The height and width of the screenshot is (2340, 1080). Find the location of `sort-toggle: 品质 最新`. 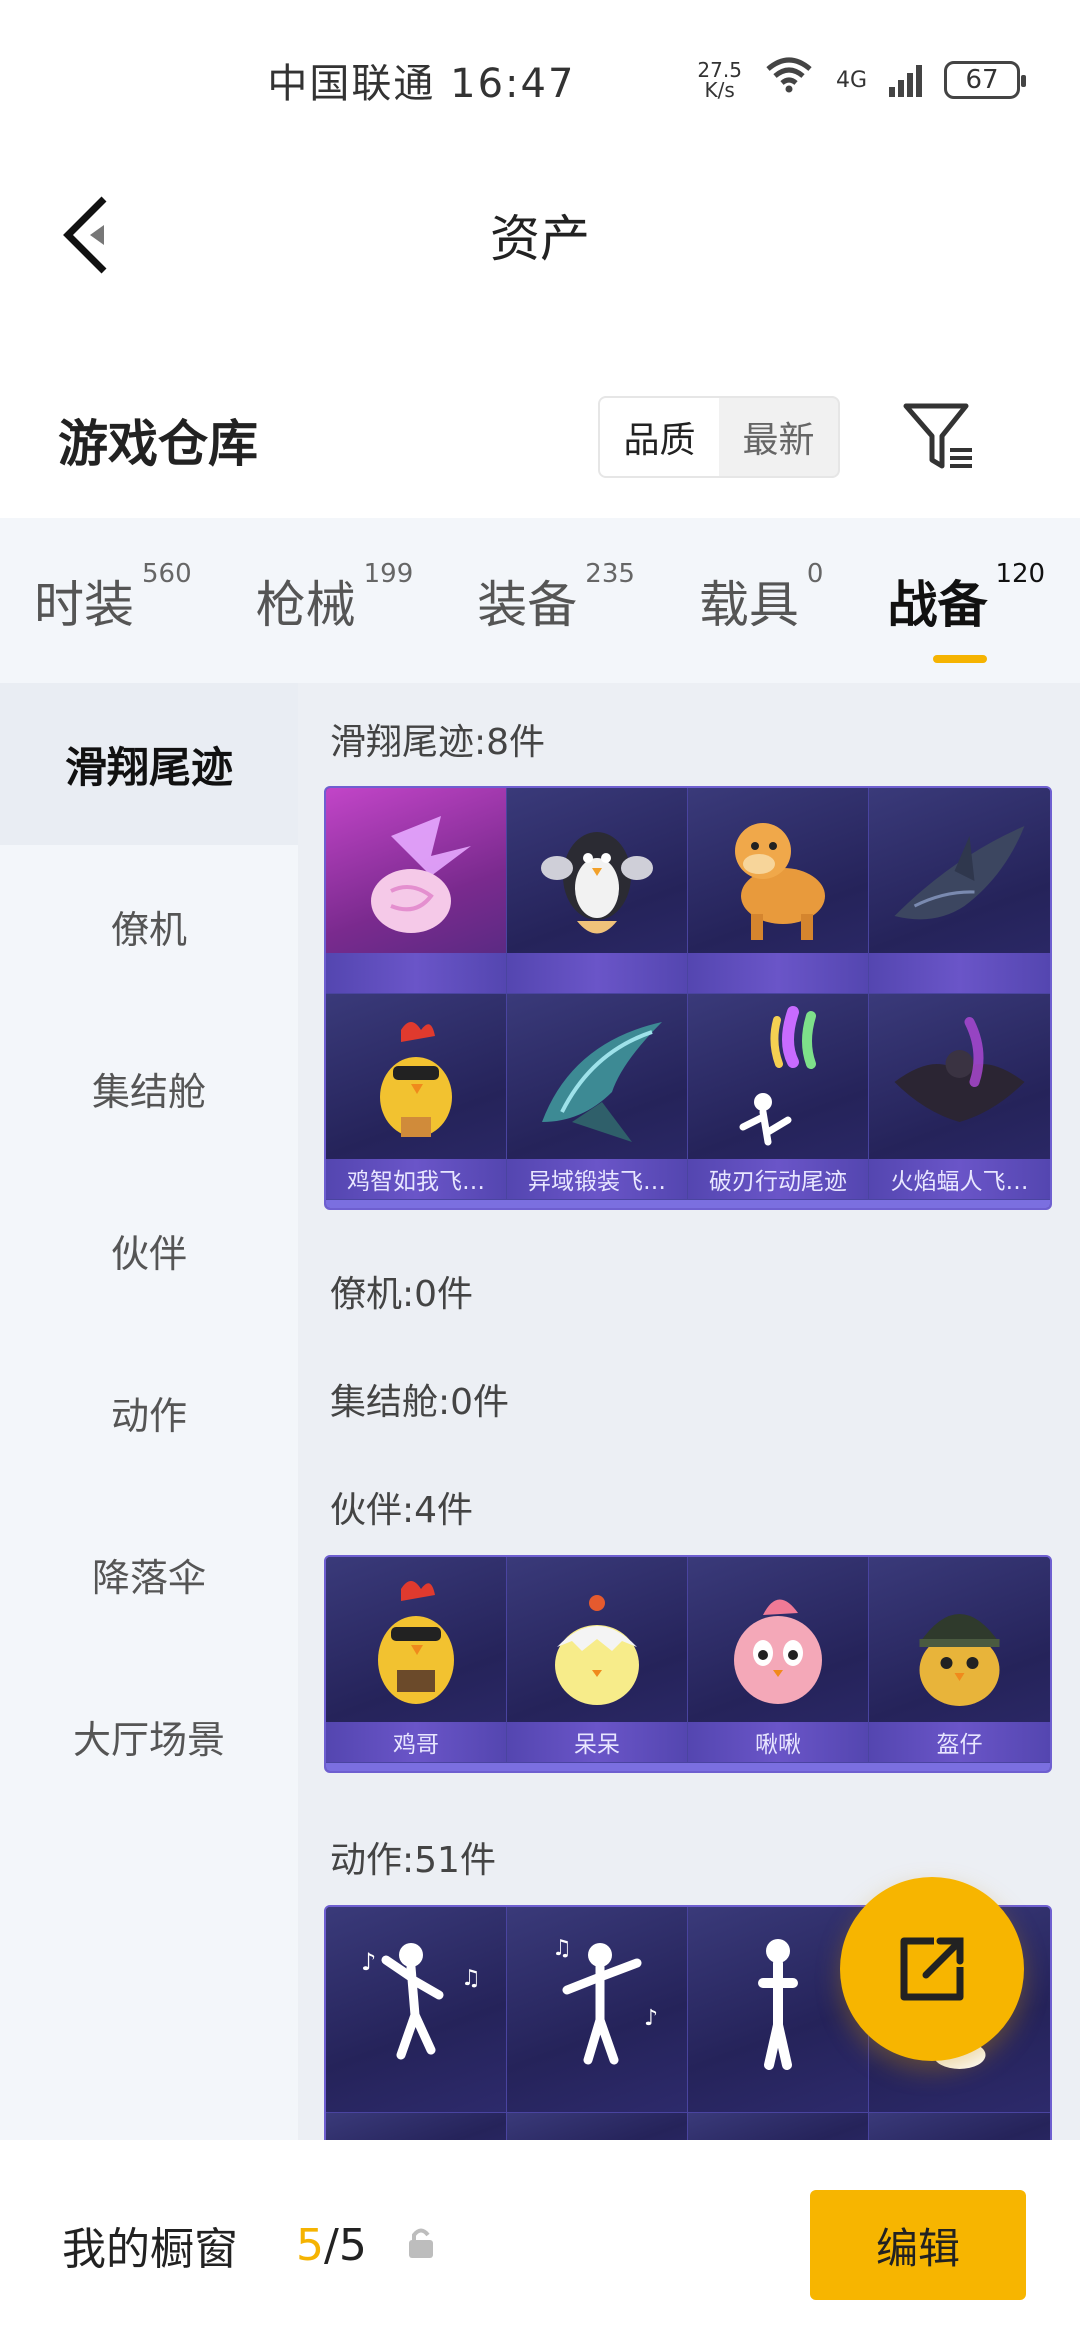

sort-toggle: 品质 最新 is located at coordinates (719, 437).